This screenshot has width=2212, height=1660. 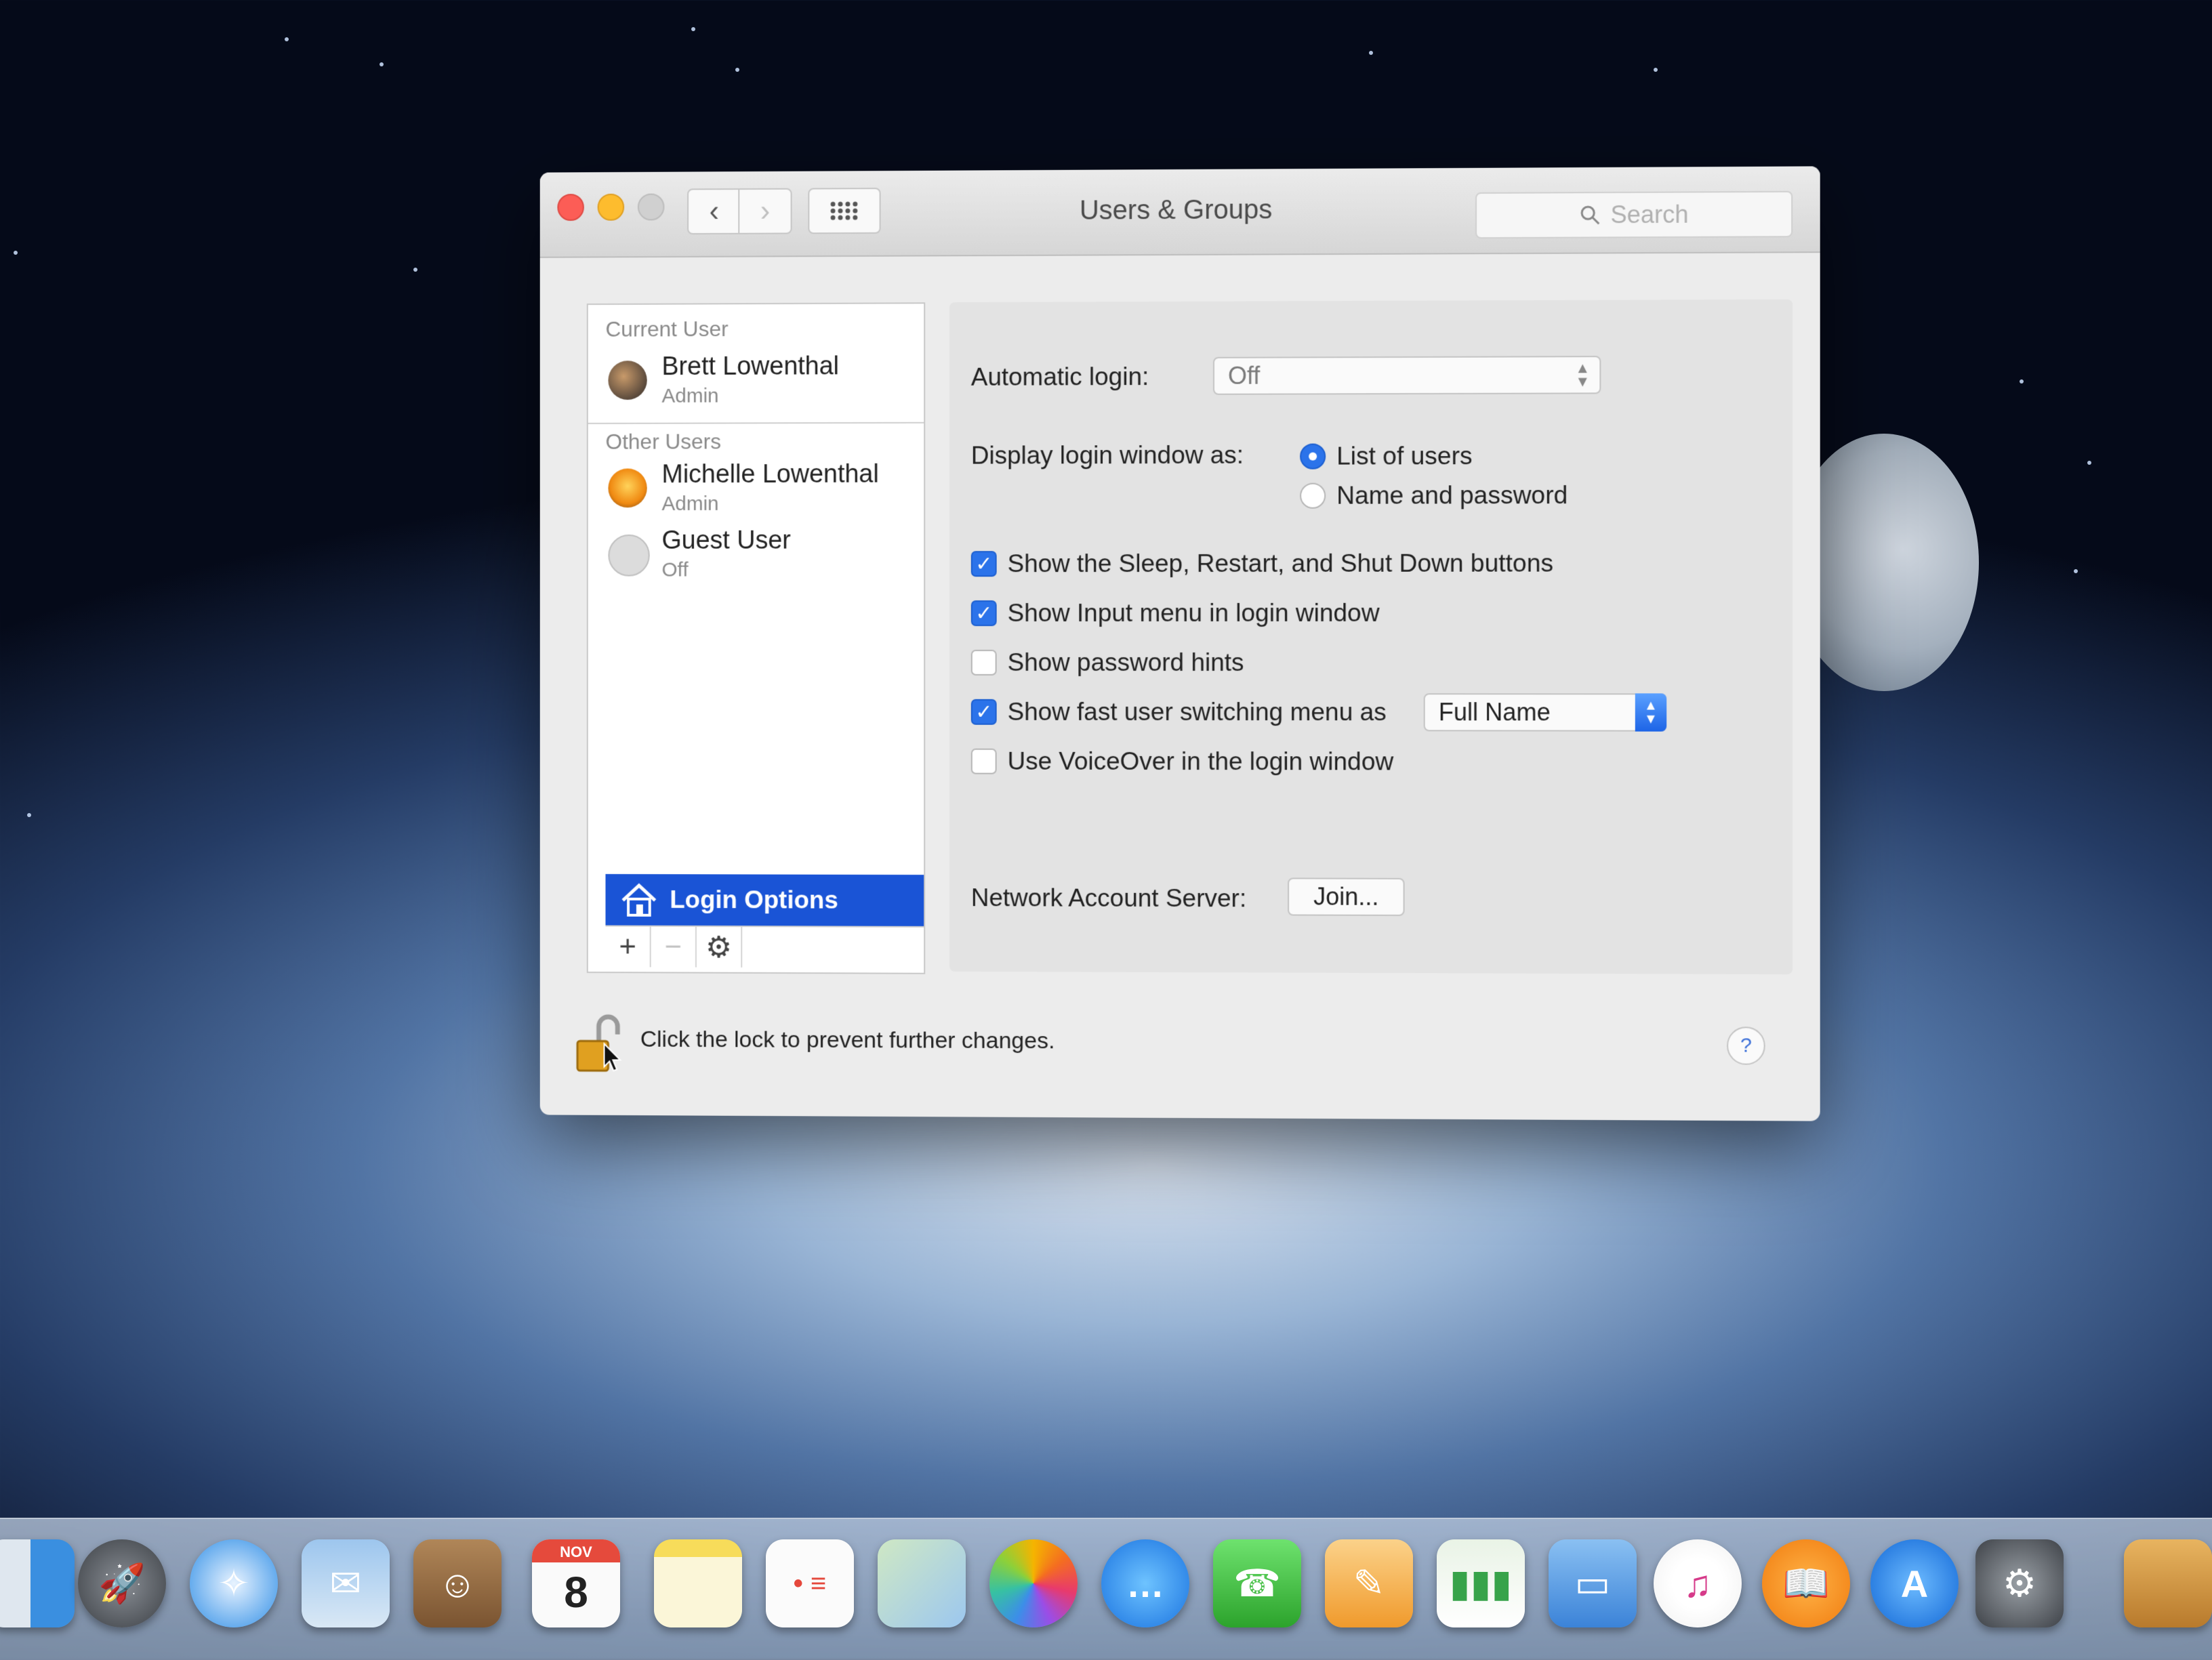 I want to click on launchpad-icon: 🚀, so click(x=122, y=1583).